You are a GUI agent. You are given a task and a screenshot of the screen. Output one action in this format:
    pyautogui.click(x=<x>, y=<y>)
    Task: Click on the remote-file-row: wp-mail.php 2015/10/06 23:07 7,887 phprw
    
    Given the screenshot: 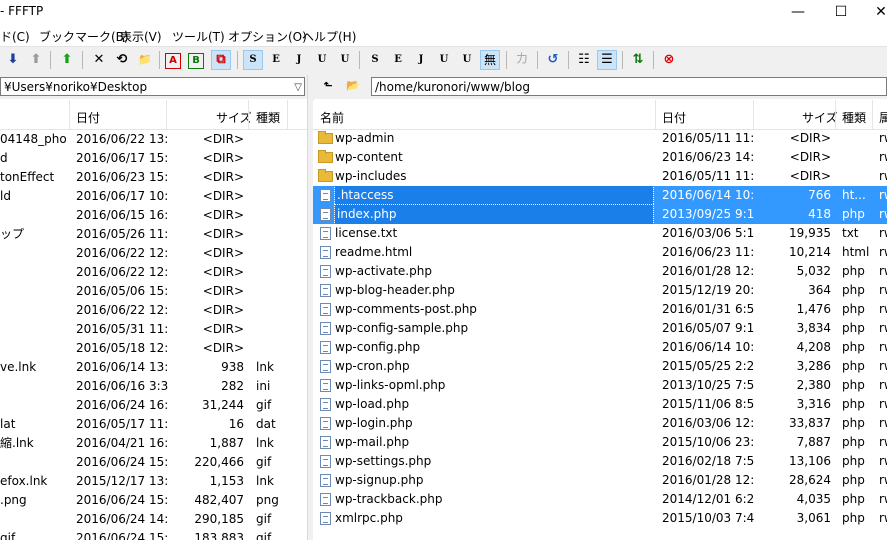 What is the action you would take?
    pyautogui.click(x=600, y=442)
    